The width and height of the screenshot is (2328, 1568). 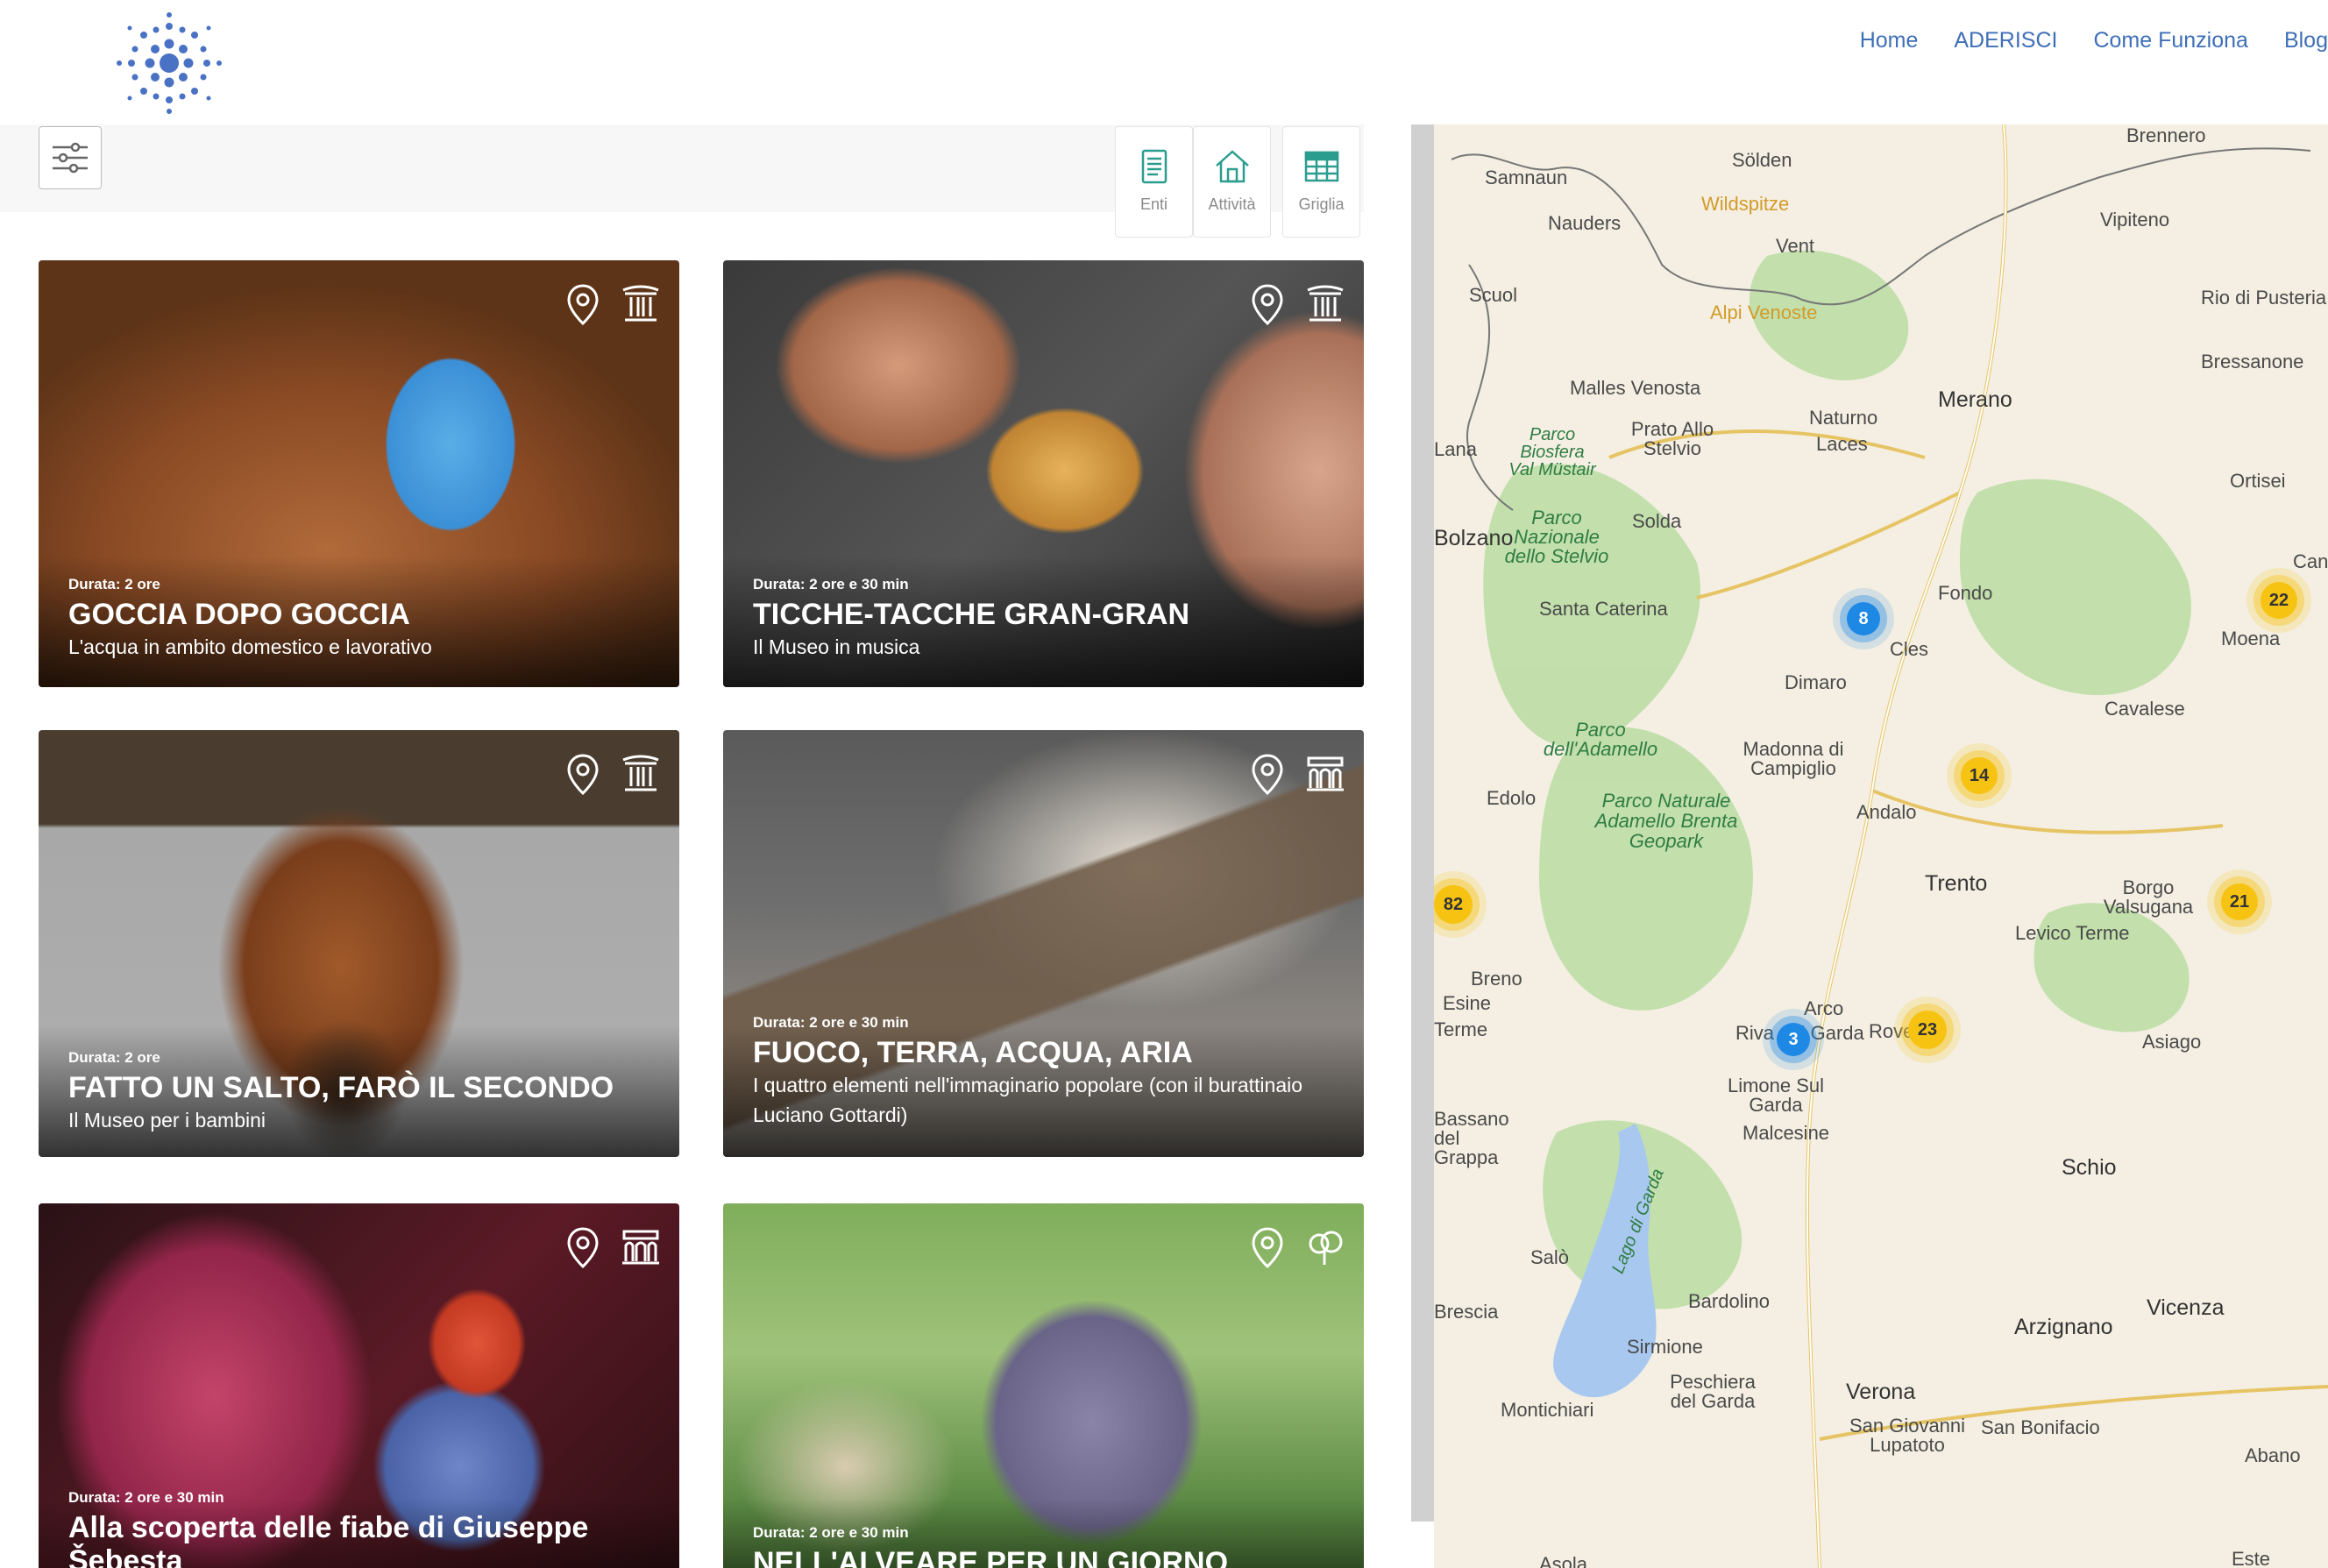 I want to click on map-label: Vicenza, so click(x=2186, y=1307).